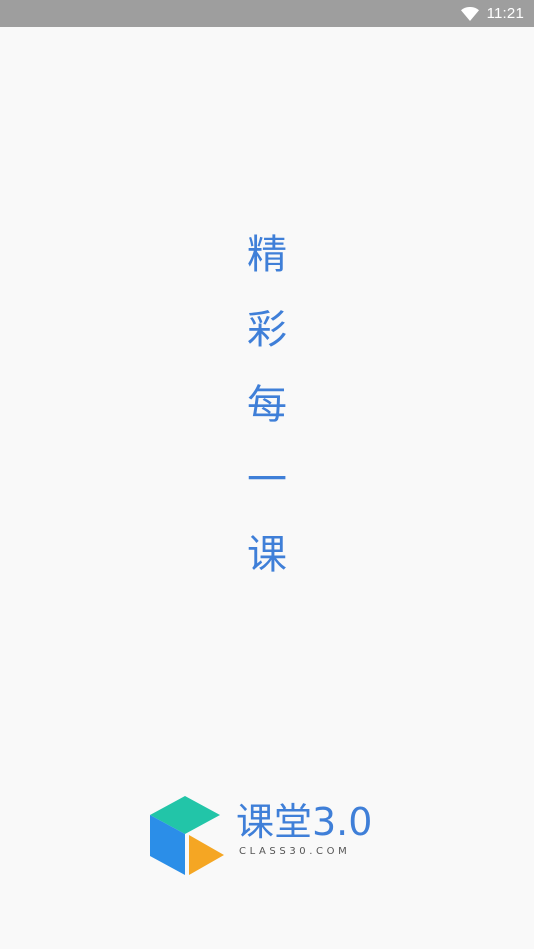 The height and width of the screenshot is (949, 534). What do you see at coordinates (187, 835) in the screenshot?
I see `cube-play-icon` at bounding box center [187, 835].